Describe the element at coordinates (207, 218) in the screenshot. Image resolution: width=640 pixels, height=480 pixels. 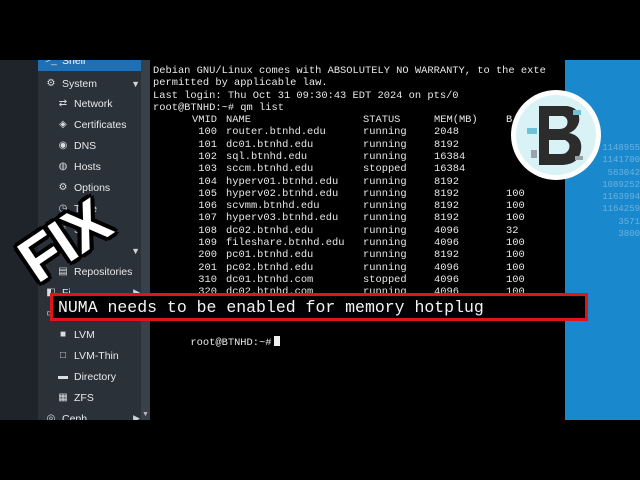
I see `cell-vmid: 107` at that location.